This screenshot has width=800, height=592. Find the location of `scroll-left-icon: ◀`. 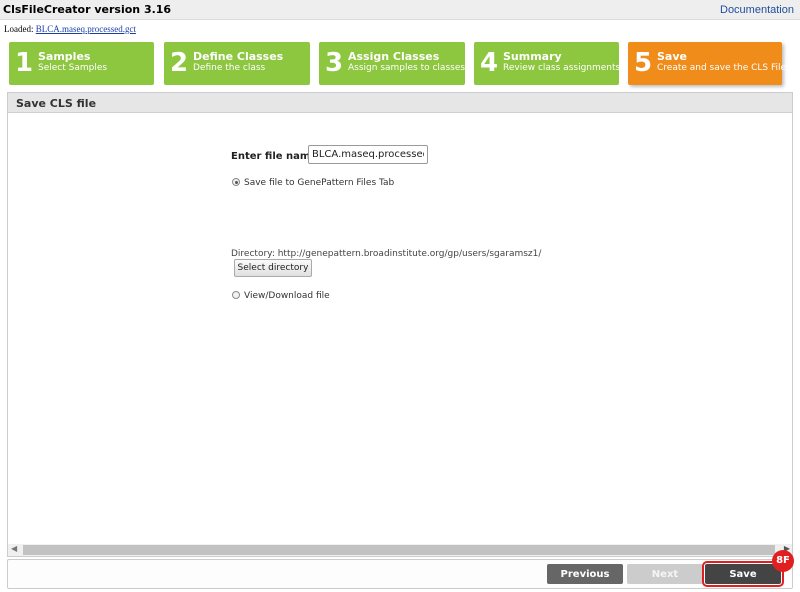

scroll-left-icon: ◀ is located at coordinates (14, 548).